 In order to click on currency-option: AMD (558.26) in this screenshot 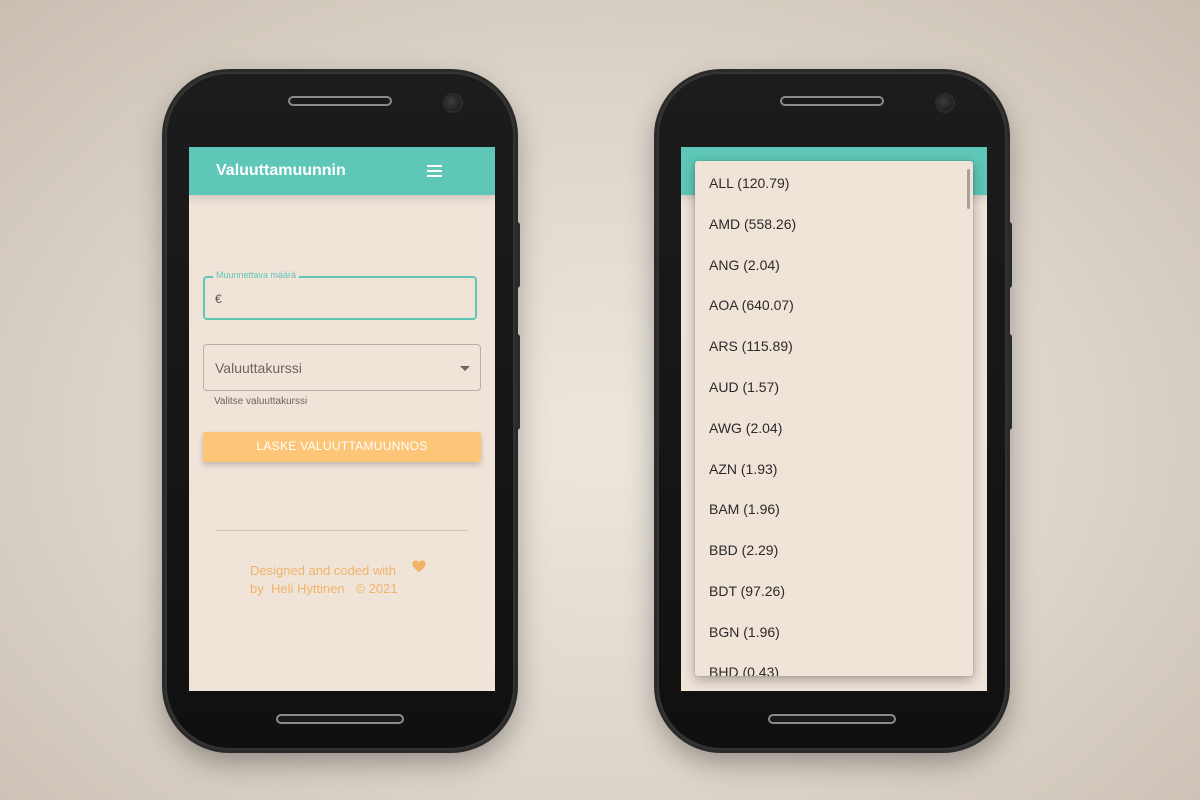, I will do `click(834, 224)`.